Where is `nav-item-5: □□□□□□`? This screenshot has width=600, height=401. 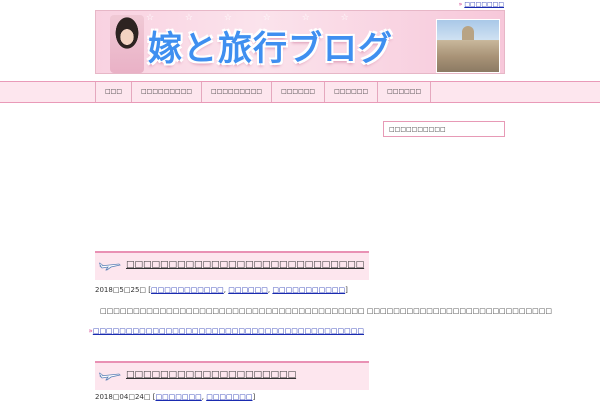
nav-item-5: □□□□□□ is located at coordinates (350, 92).